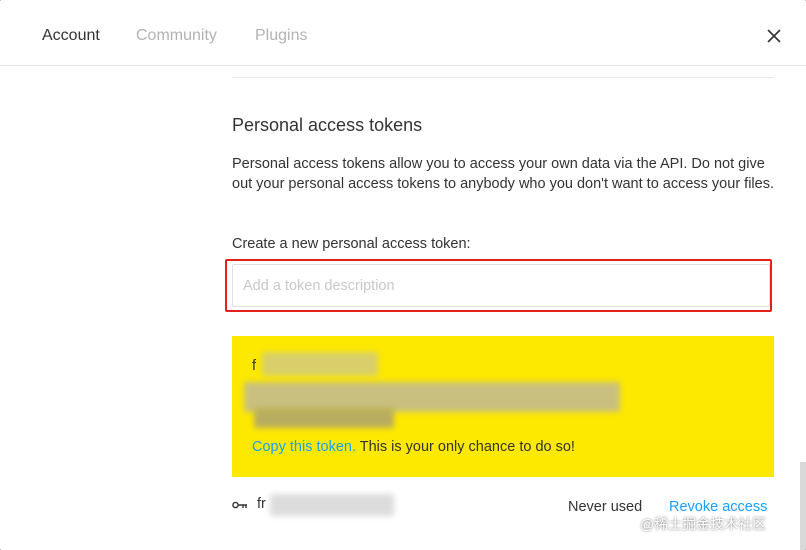 The width and height of the screenshot is (806, 550). Describe the element at coordinates (261, 504) in the screenshot. I see `token-name: fr` at that location.